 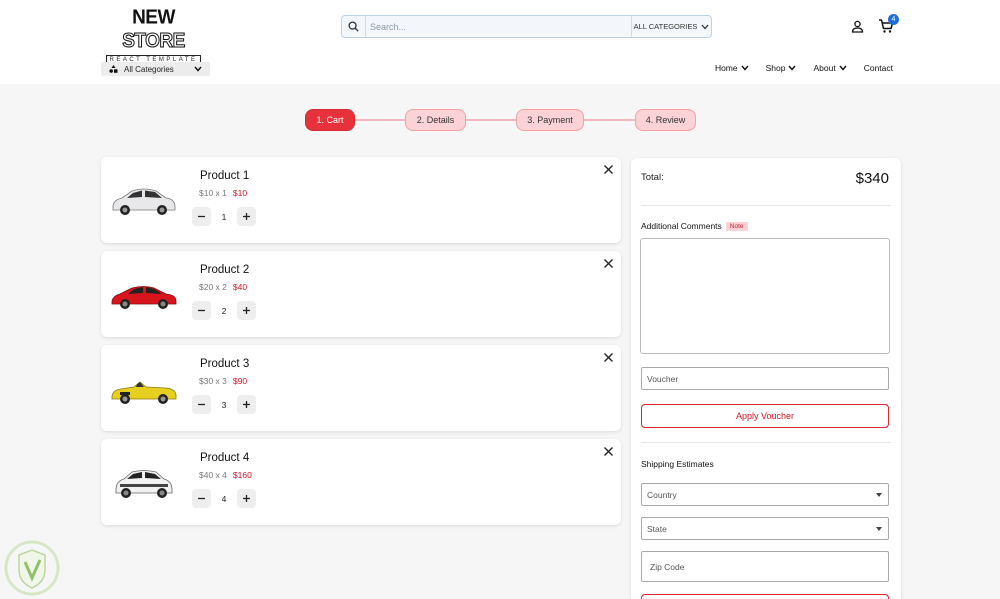 What do you see at coordinates (213, 381) in the screenshot?
I see `product-unit-price: $30 x 3` at bounding box center [213, 381].